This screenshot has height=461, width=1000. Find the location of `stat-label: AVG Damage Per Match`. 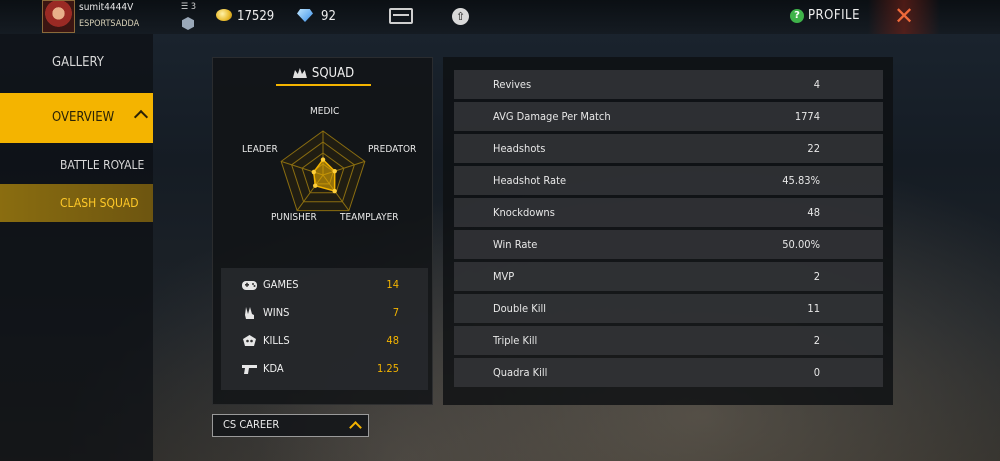

stat-label: AVG Damage Per Match is located at coordinates (552, 116).